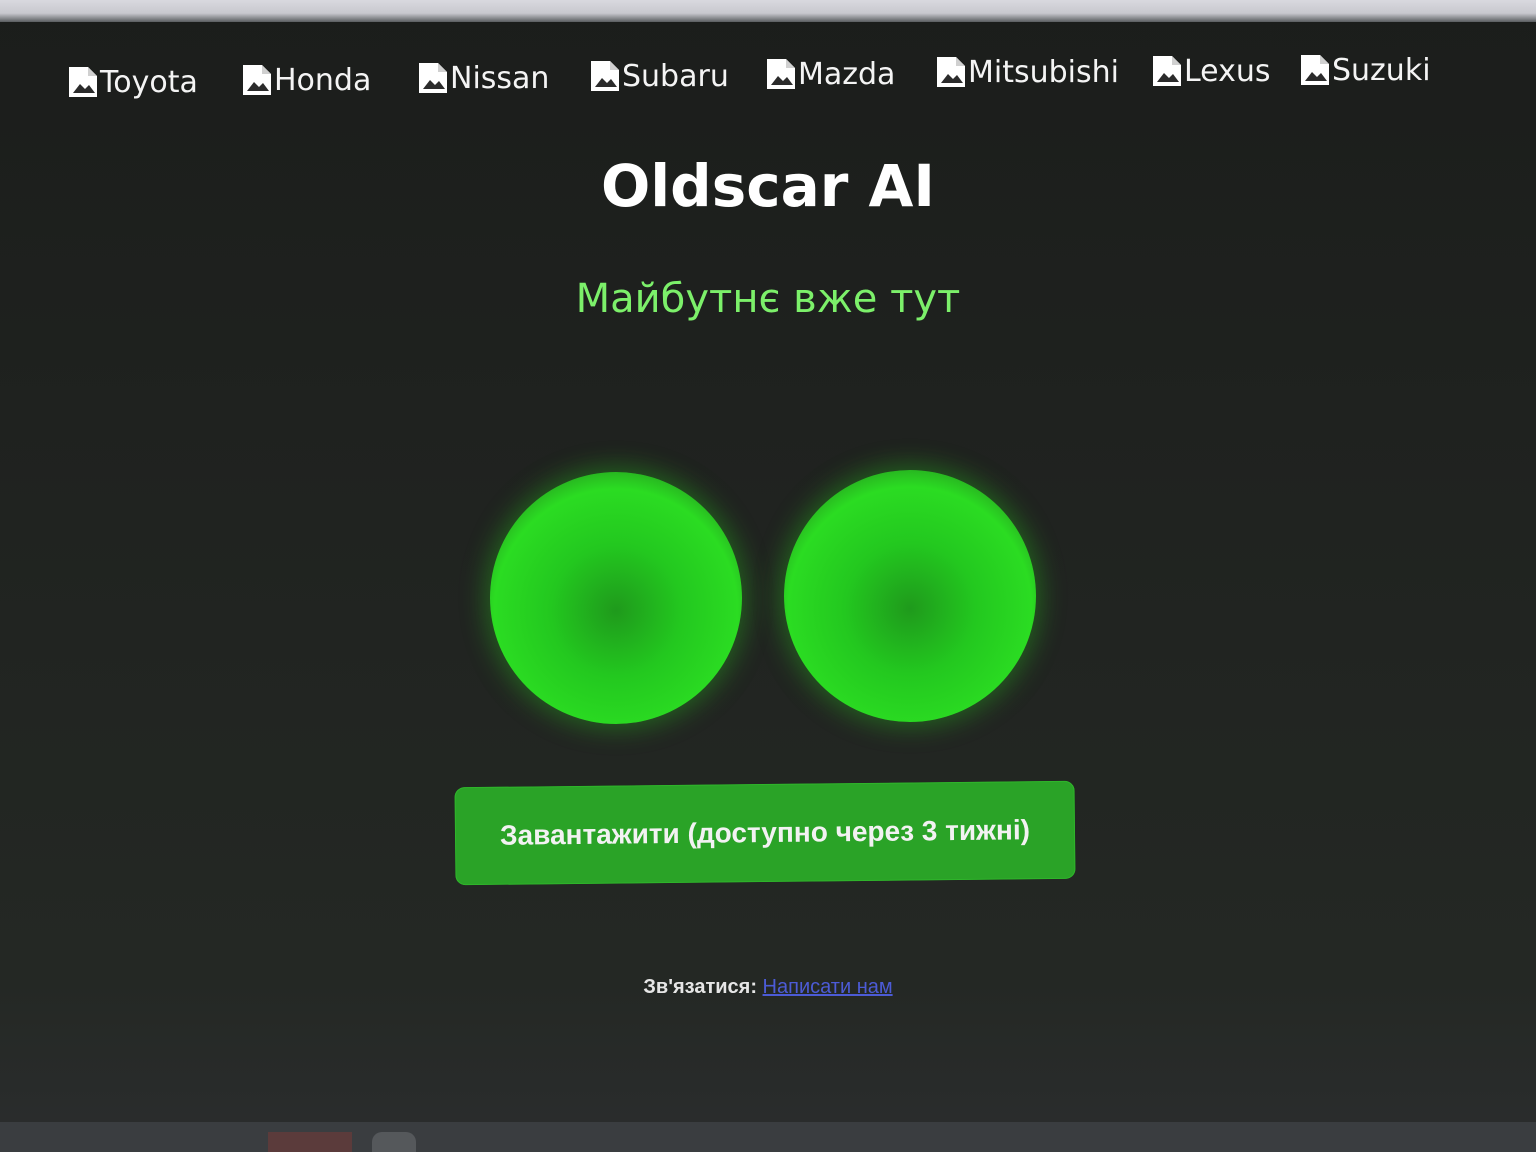 This screenshot has height=1152, width=1536. What do you see at coordinates (616, 598) in the screenshot?
I see `left-eye-graphic` at bounding box center [616, 598].